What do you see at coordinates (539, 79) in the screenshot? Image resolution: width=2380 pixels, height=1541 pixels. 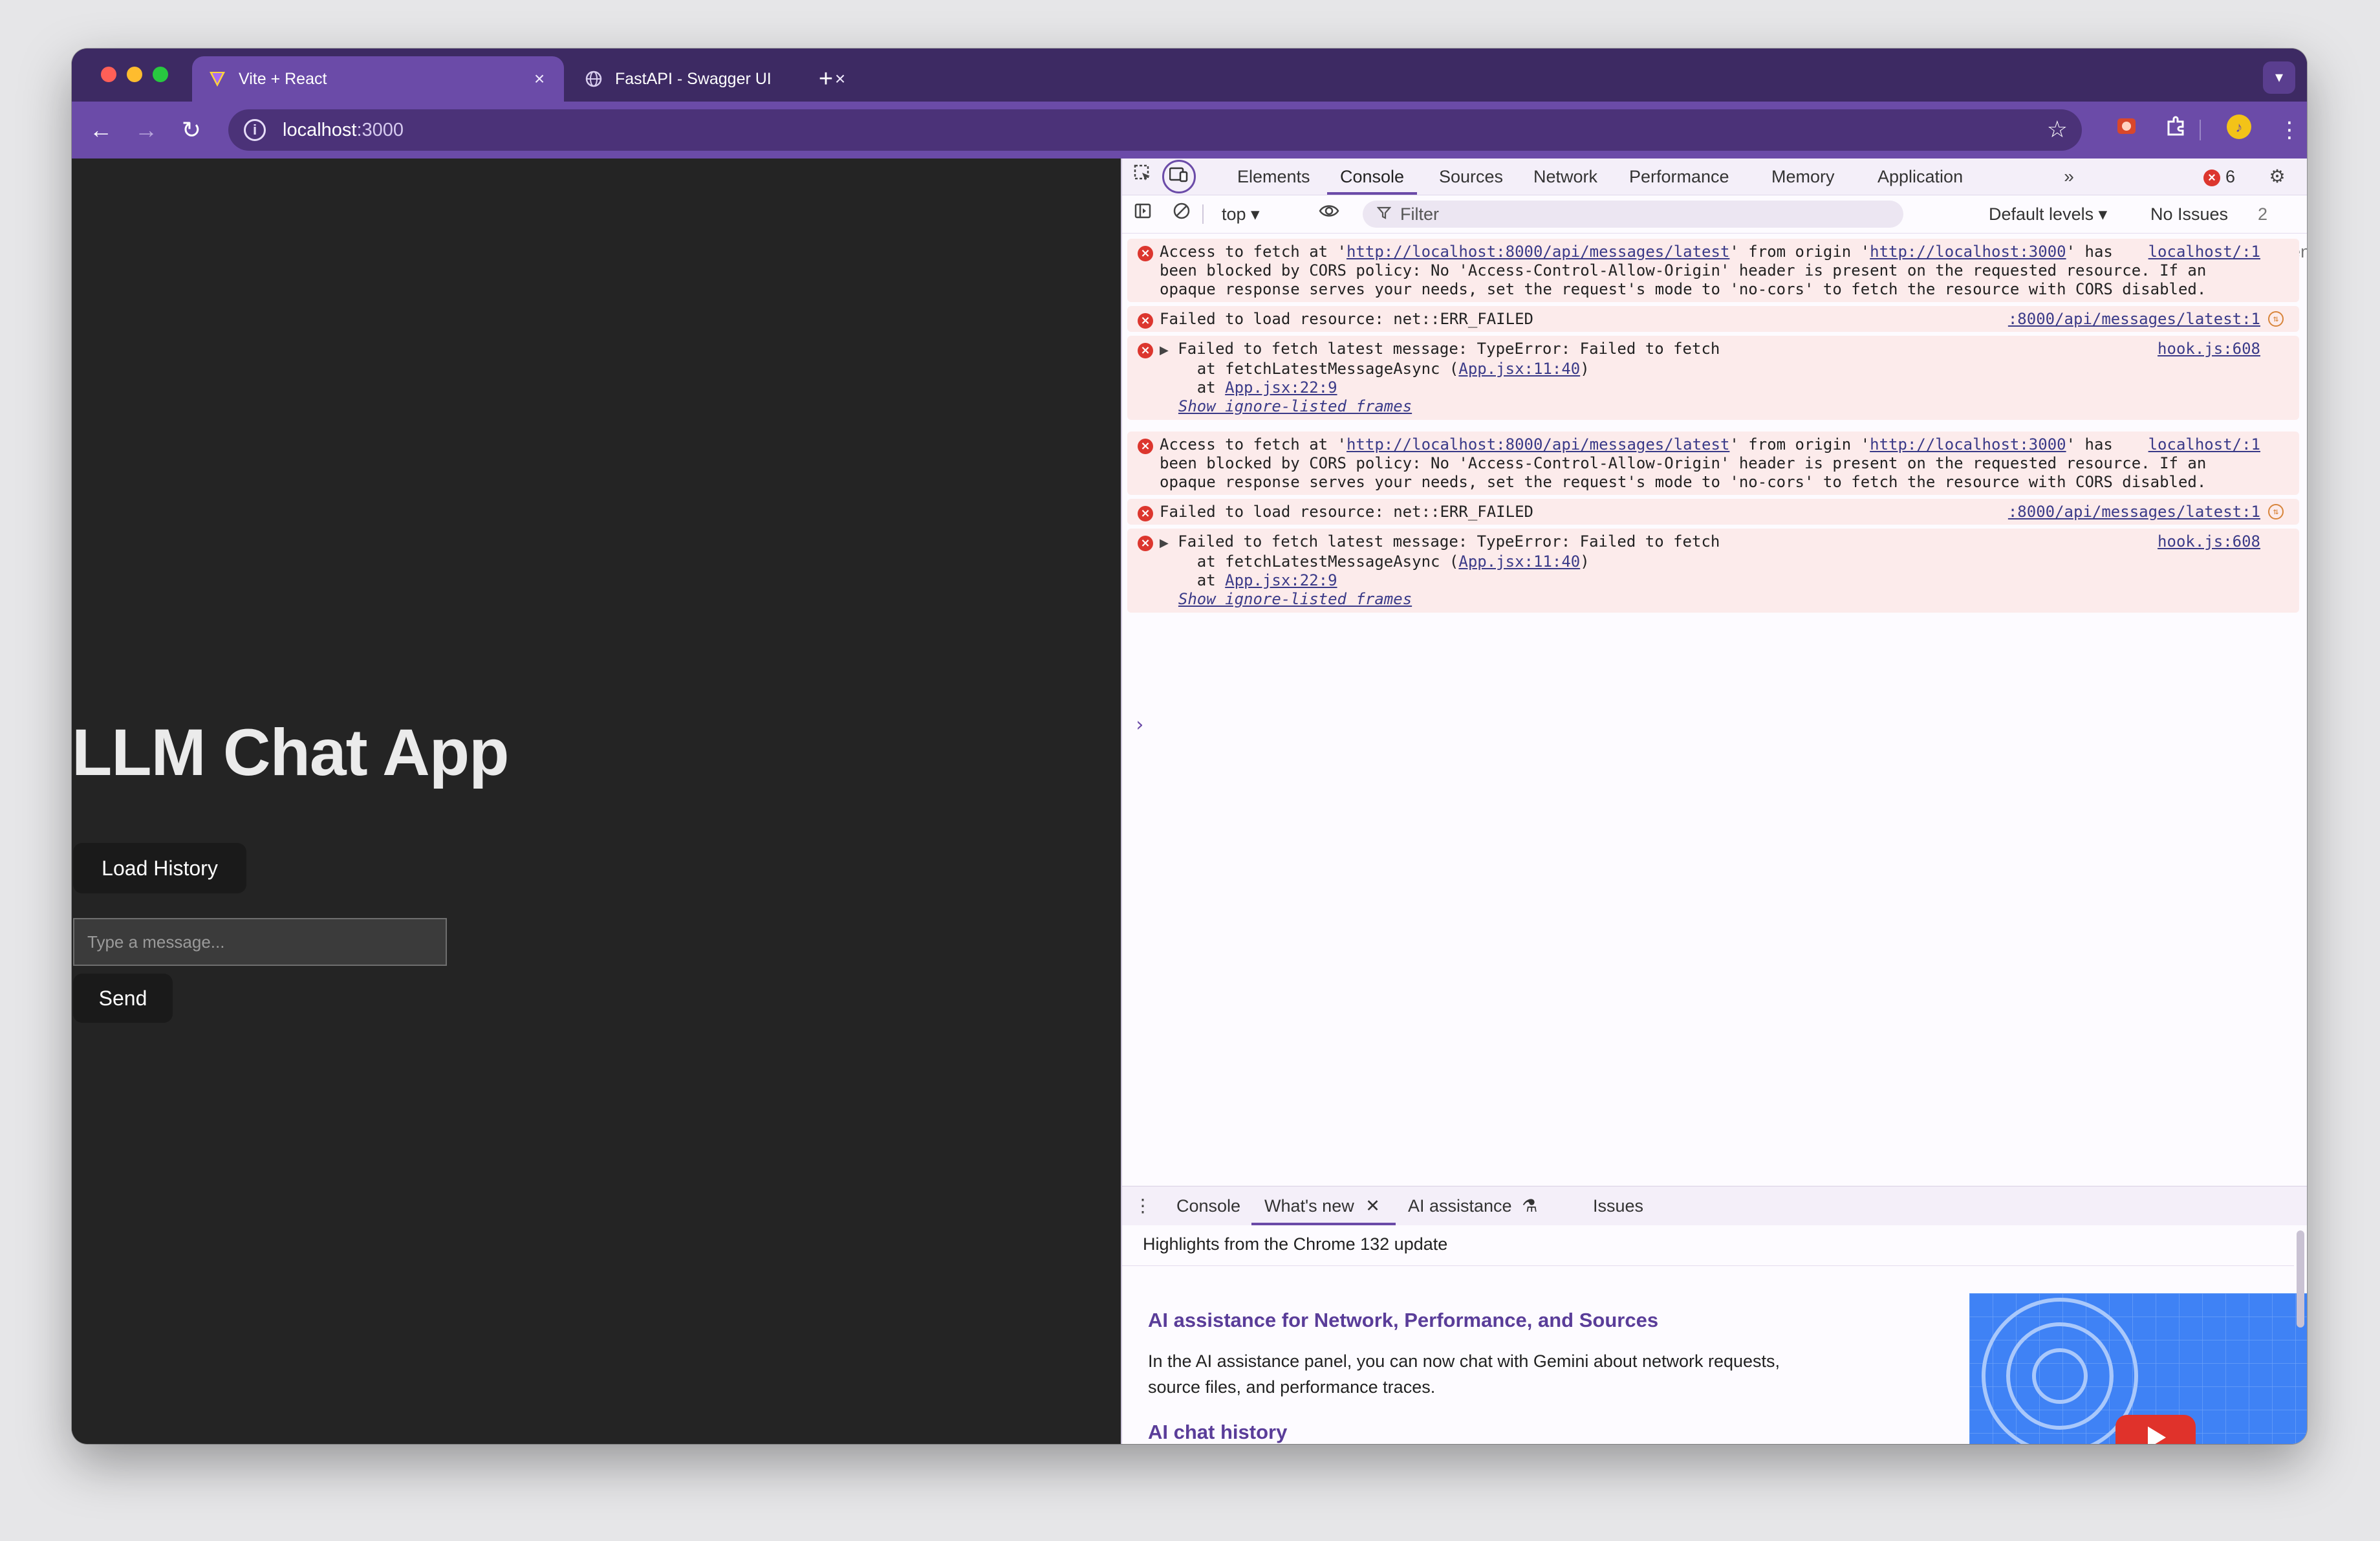 I see `close-tab-icon: ×` at bounding box center [539, 79].